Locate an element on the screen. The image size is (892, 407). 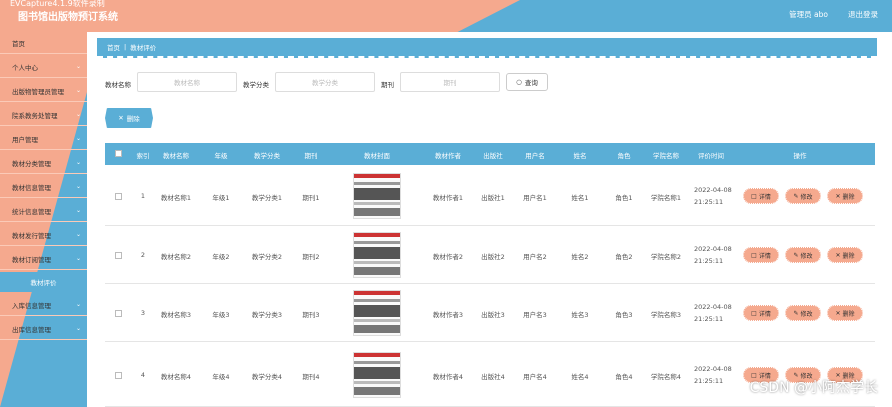
trash-icon: ✕ is located at coordinates (838, 255).